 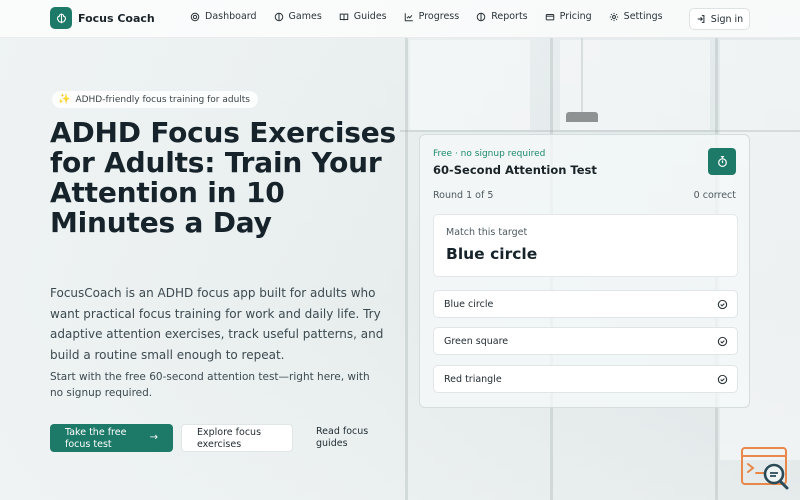 What do you see at coordinates (229, 438) in the screenshot?
I see `explore-exercises-label: Explore focus exercises` at bounding box center [229, 438].